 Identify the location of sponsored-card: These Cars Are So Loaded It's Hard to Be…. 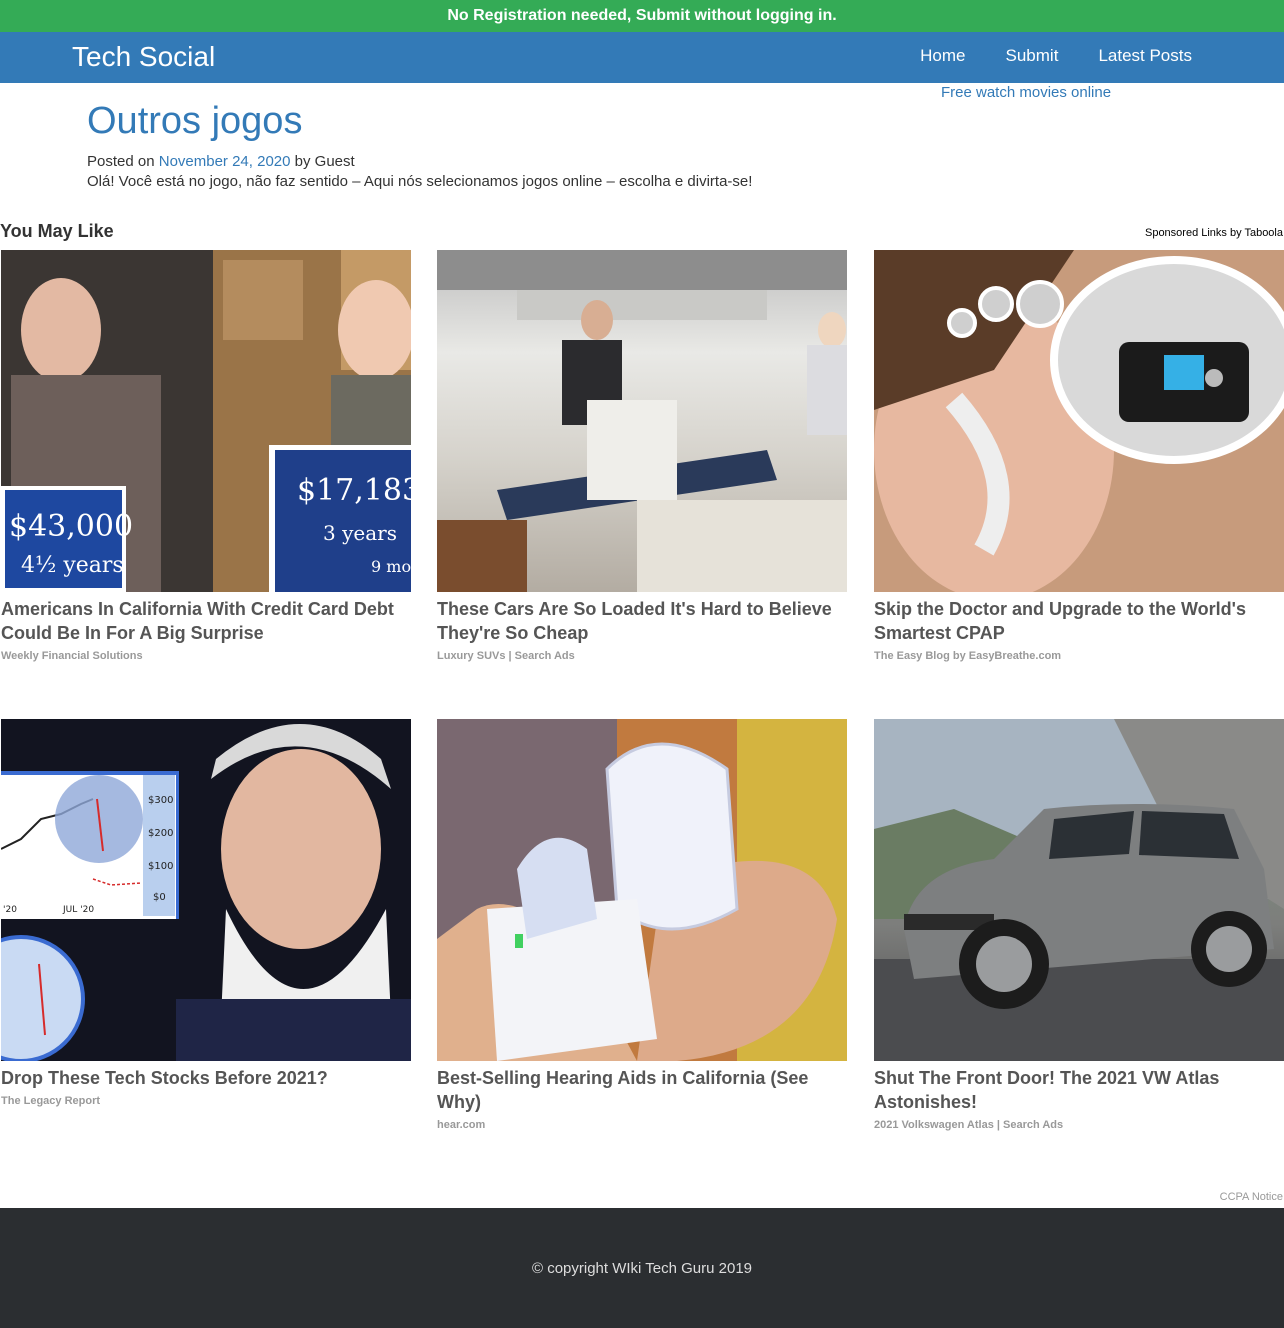
(642, 456).